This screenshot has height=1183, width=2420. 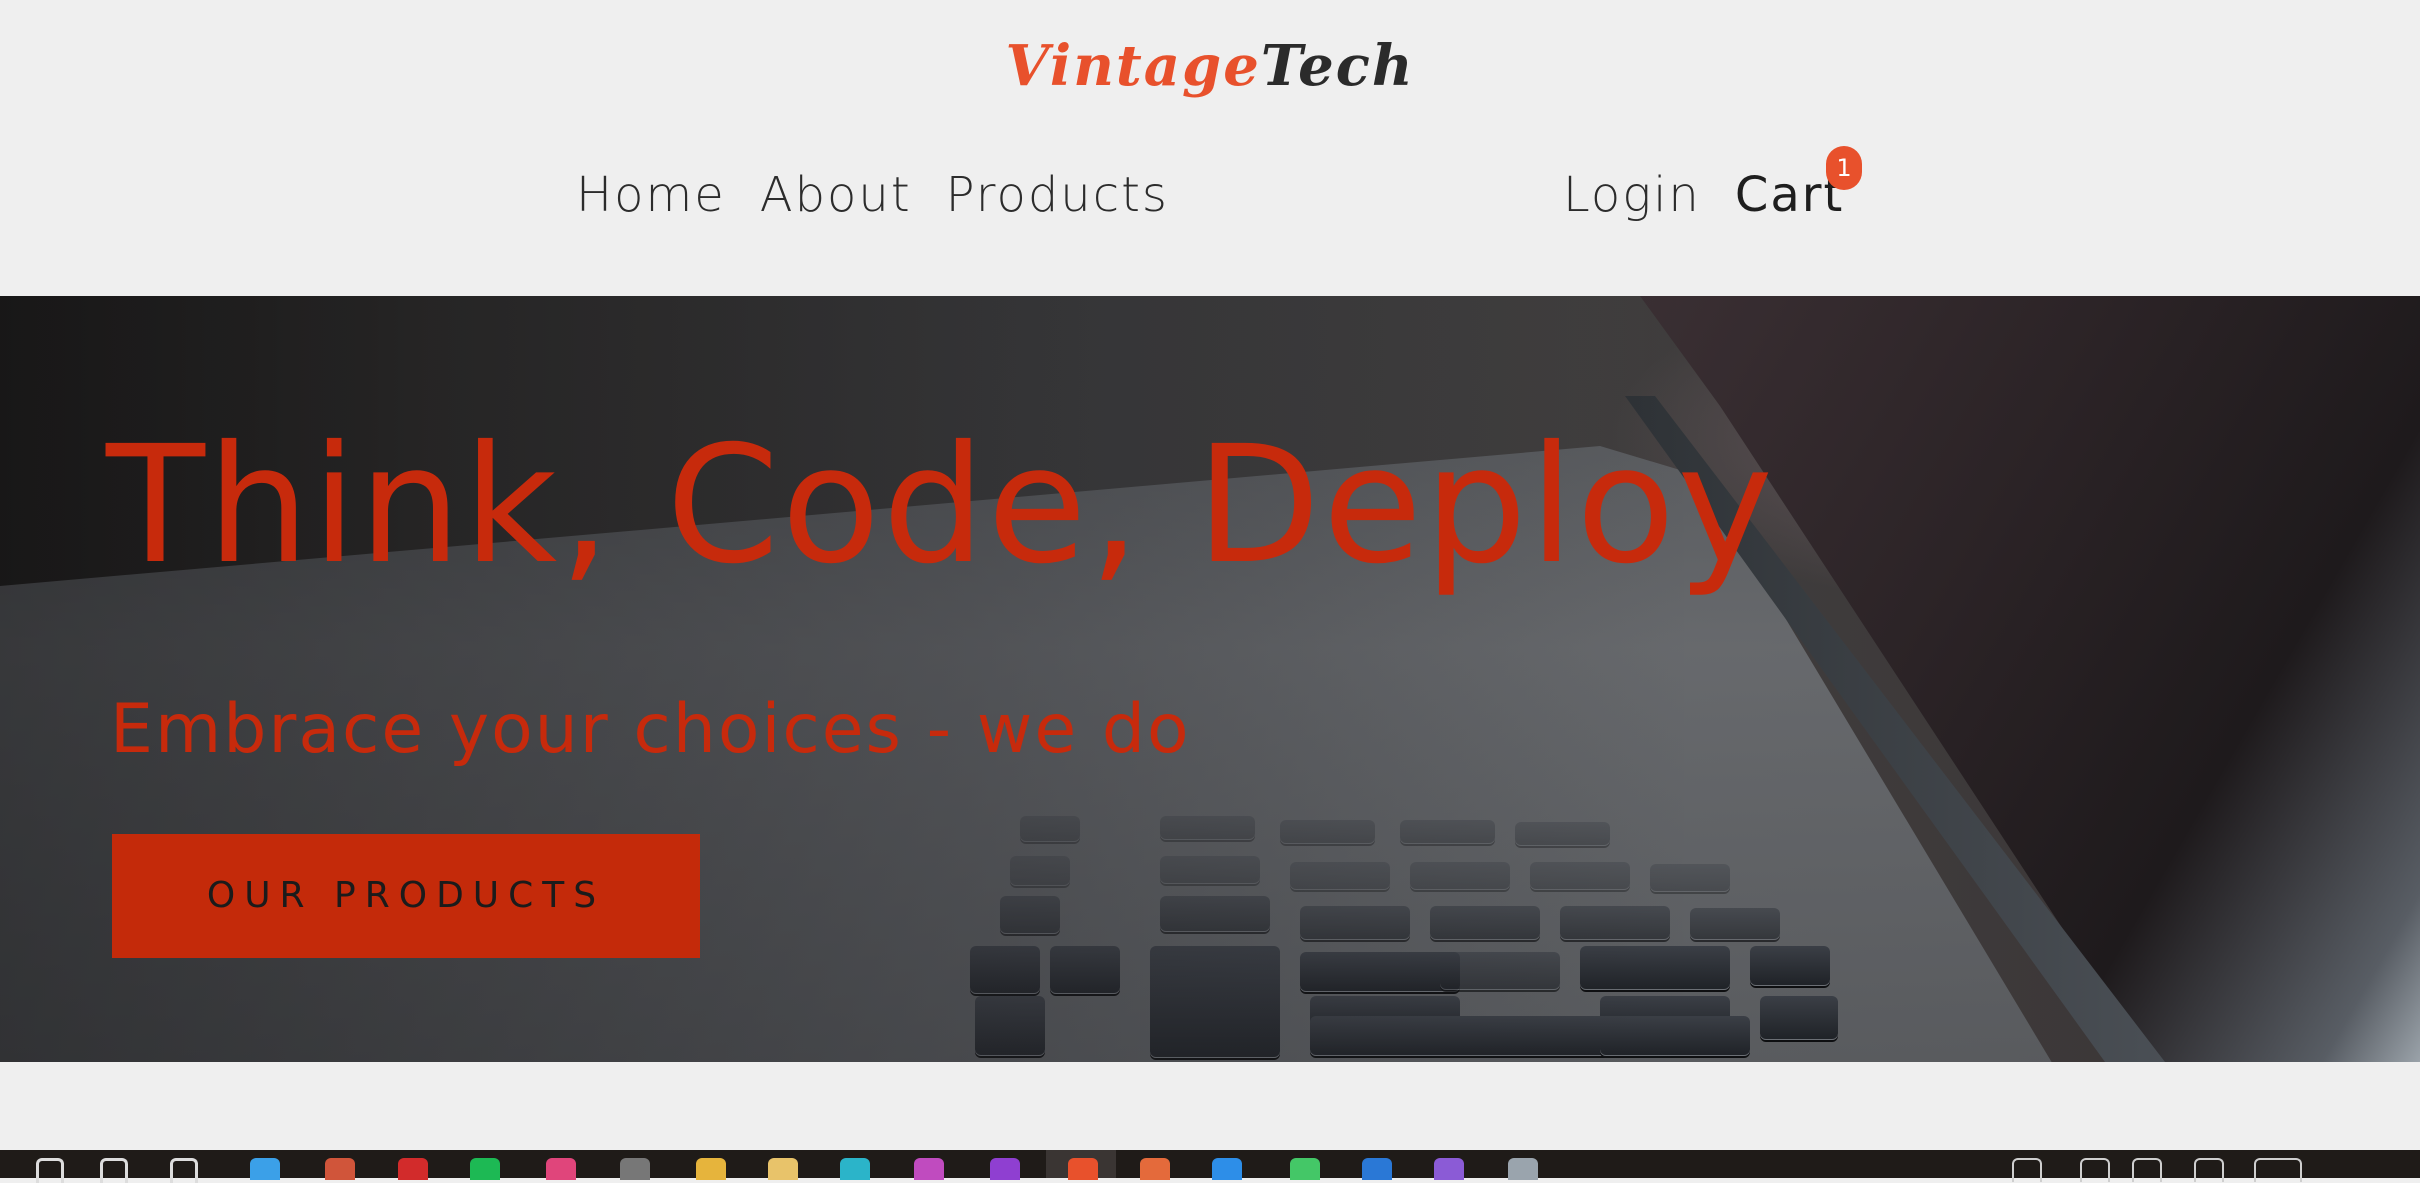 I want to click on volume-icon, so click(x=2147, y=1170).